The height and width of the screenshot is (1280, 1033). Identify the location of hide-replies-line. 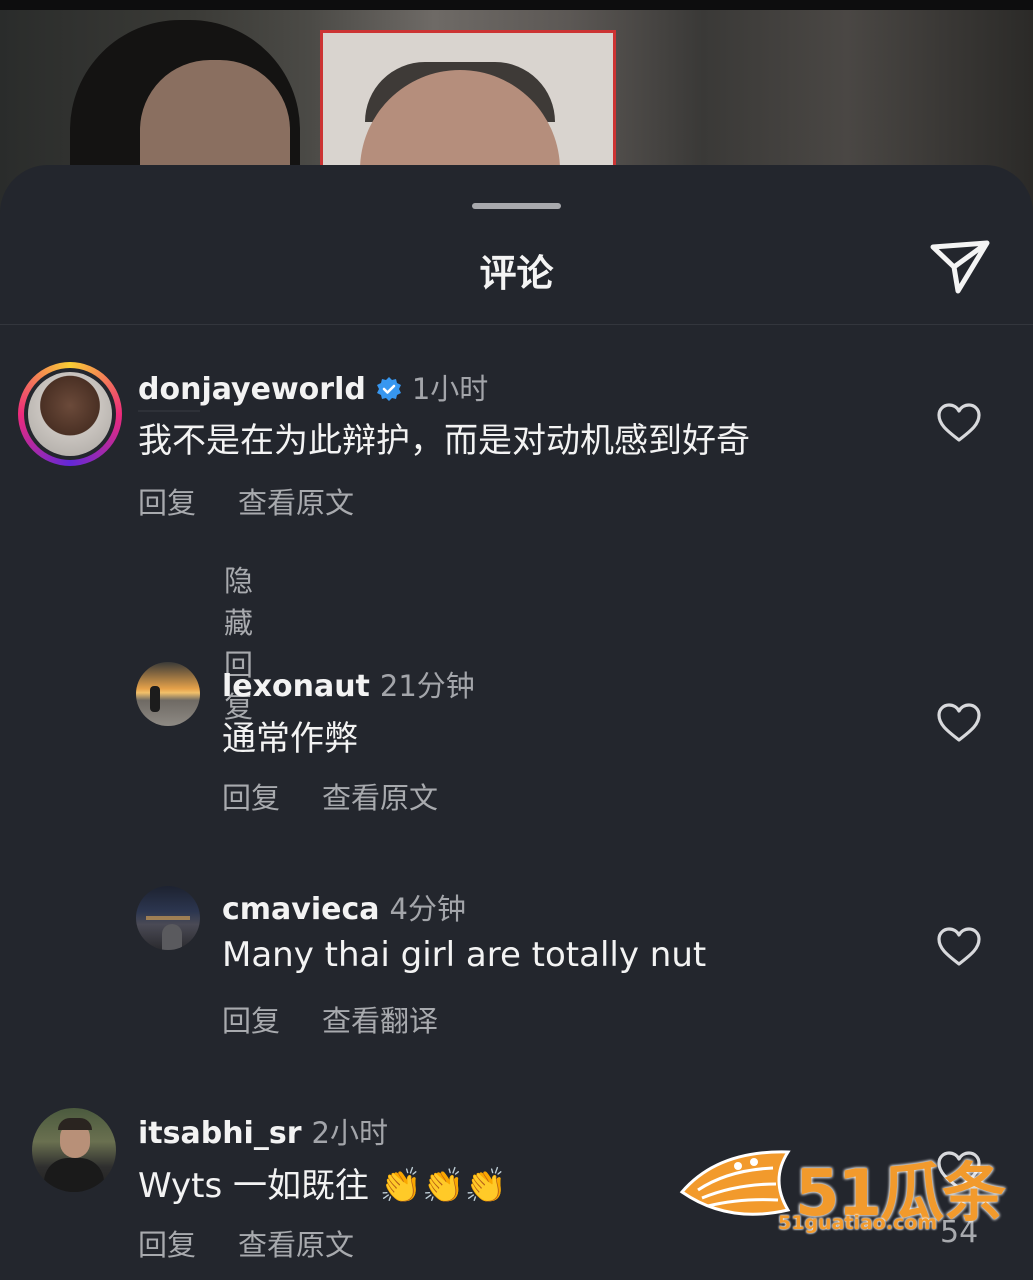
(169, 411).